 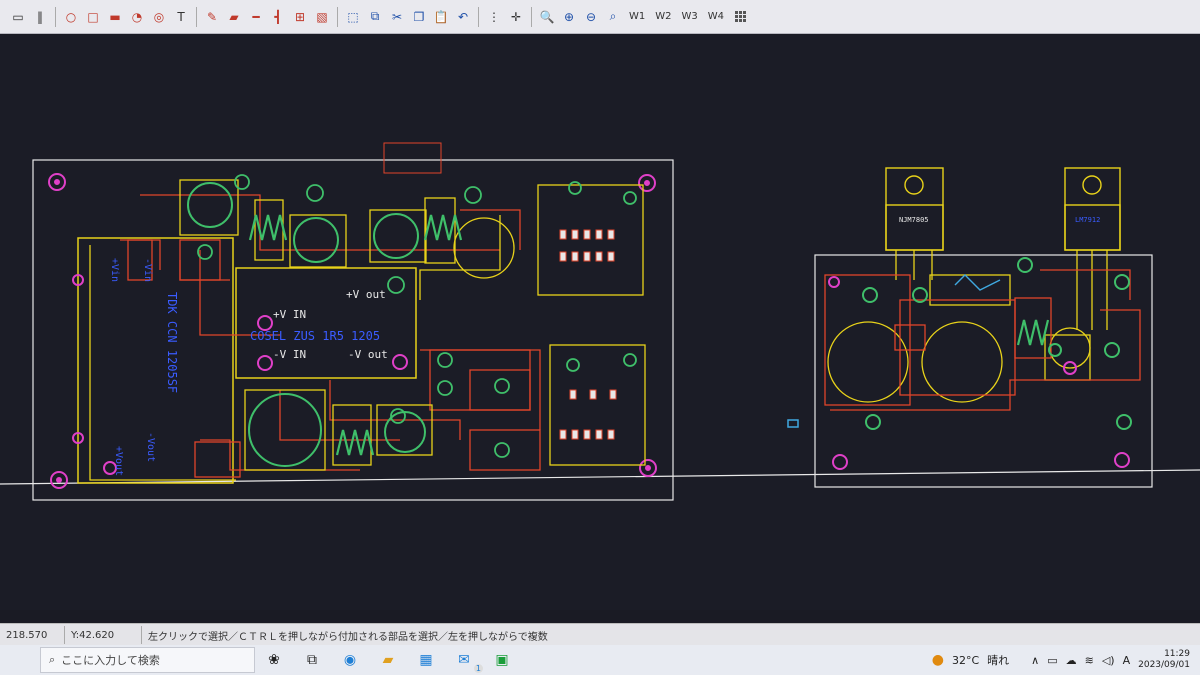 What do you see at coordinates (547, 17) in the screenshot?
I see `zoom-fit-icon: 🔍` at bounding box center [547, 17].